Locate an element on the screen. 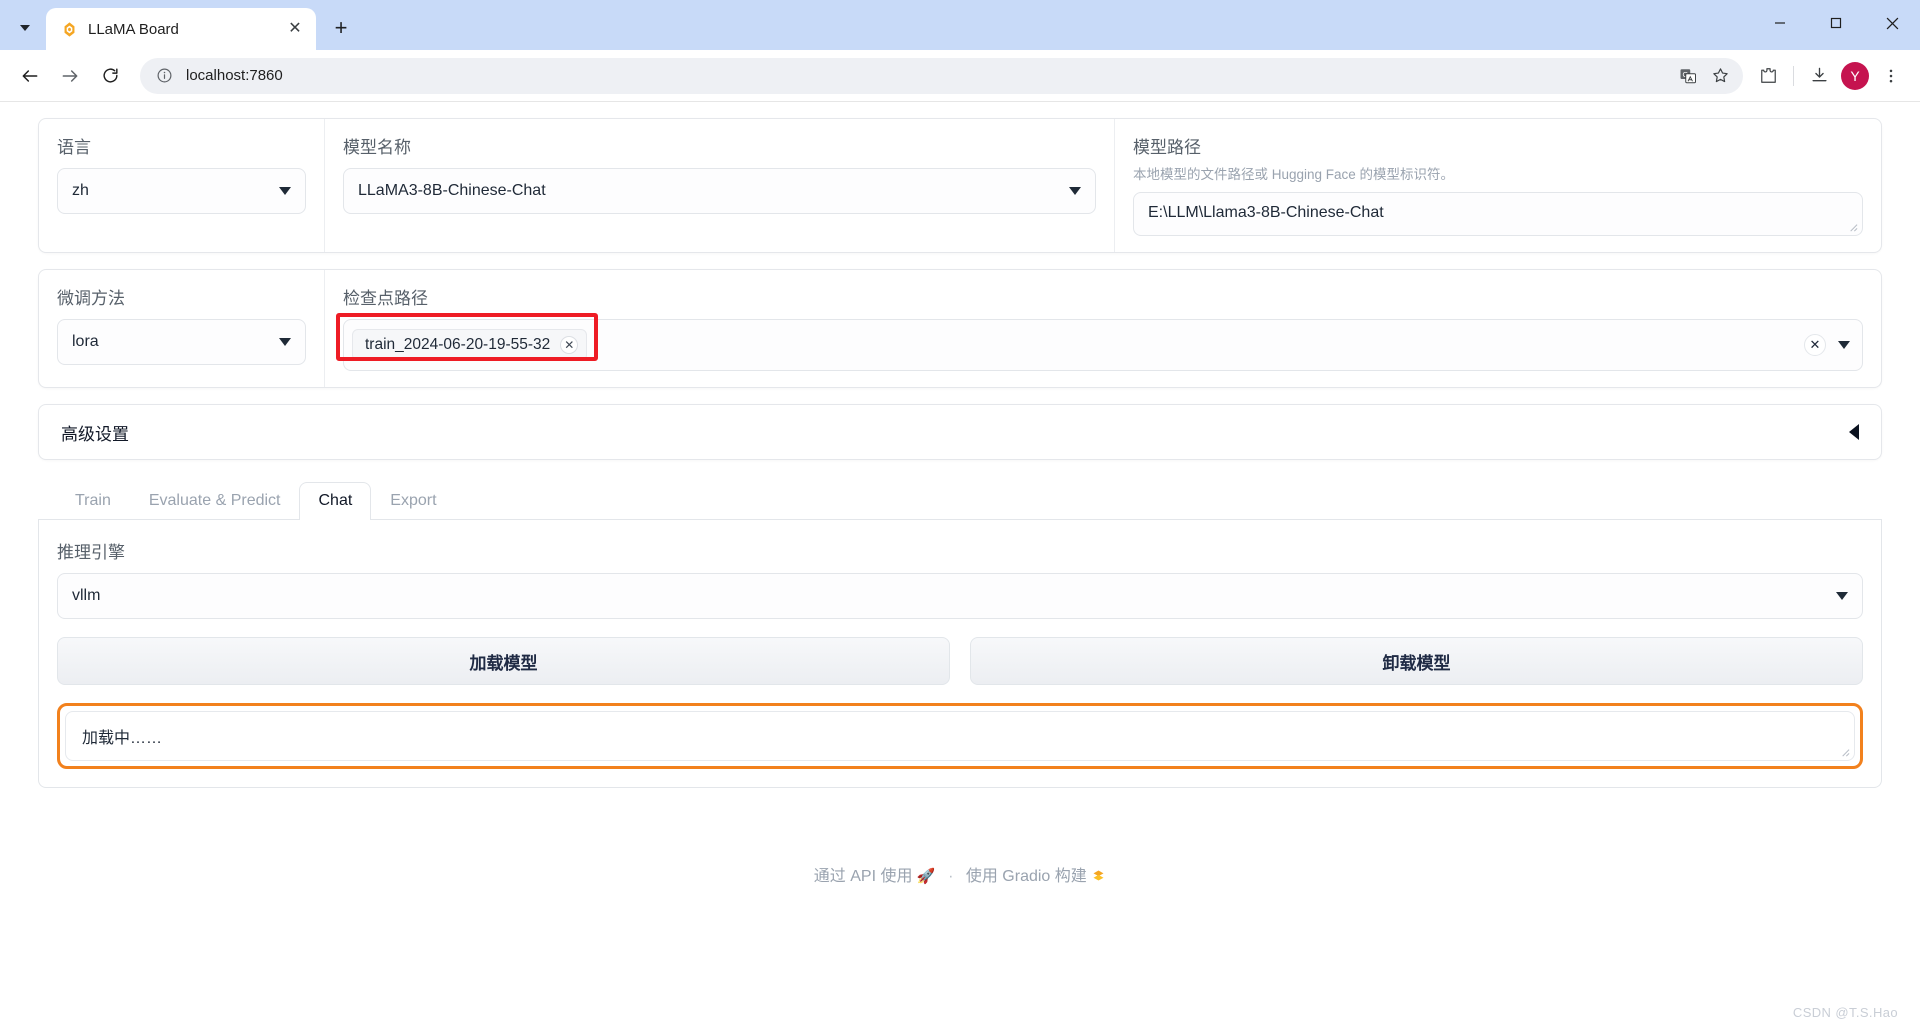 The height and width of the screenshot is (1028, 1920). model-path-description: 本地模型的文件路径或 Hugging Face 的模型标识符。 is located at coordinates (1294, 174).